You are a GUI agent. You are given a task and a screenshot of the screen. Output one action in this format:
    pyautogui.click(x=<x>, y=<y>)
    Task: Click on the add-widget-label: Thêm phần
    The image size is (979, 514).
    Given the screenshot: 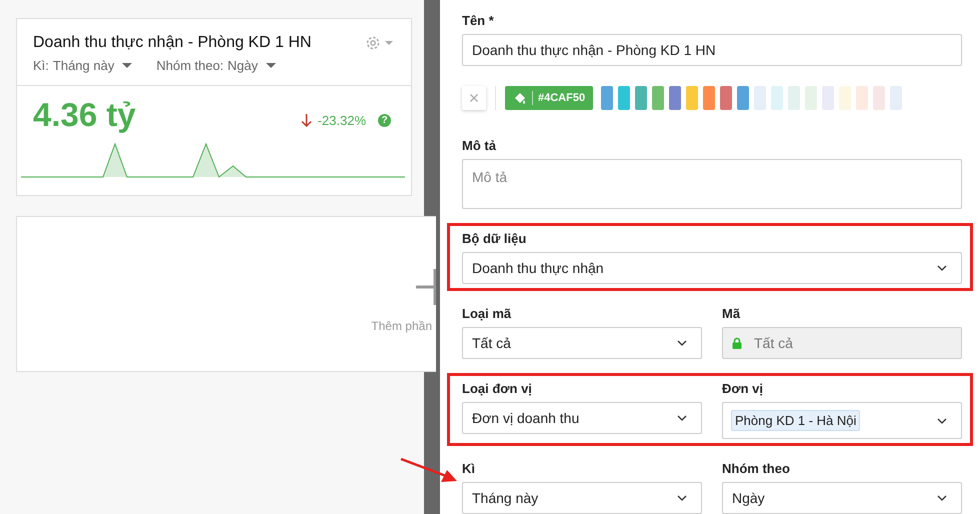 What is the action you would take?
    pyautogui.click(x=401, y=326)
    